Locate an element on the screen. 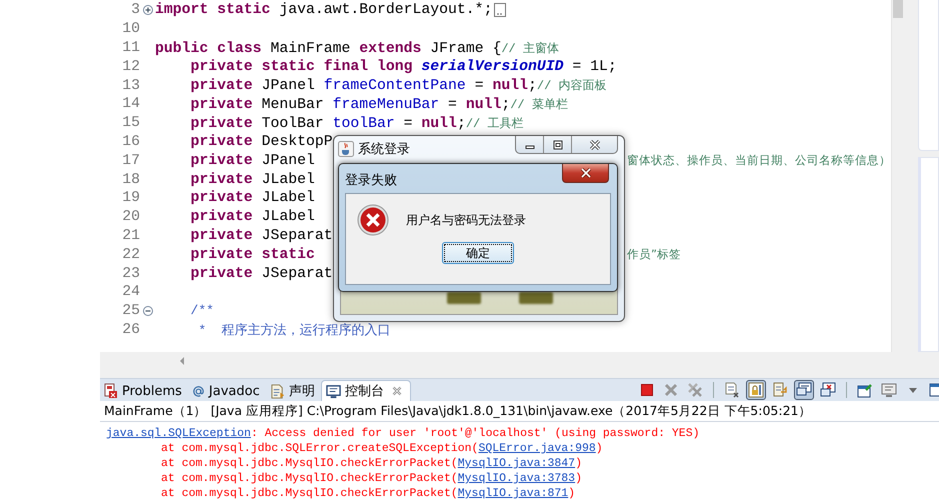 The height and width of the screenshot is (504, 939). code-line: public class MainFrame extends JFrame {// 主窗体 is located at coordinates (357, 48).